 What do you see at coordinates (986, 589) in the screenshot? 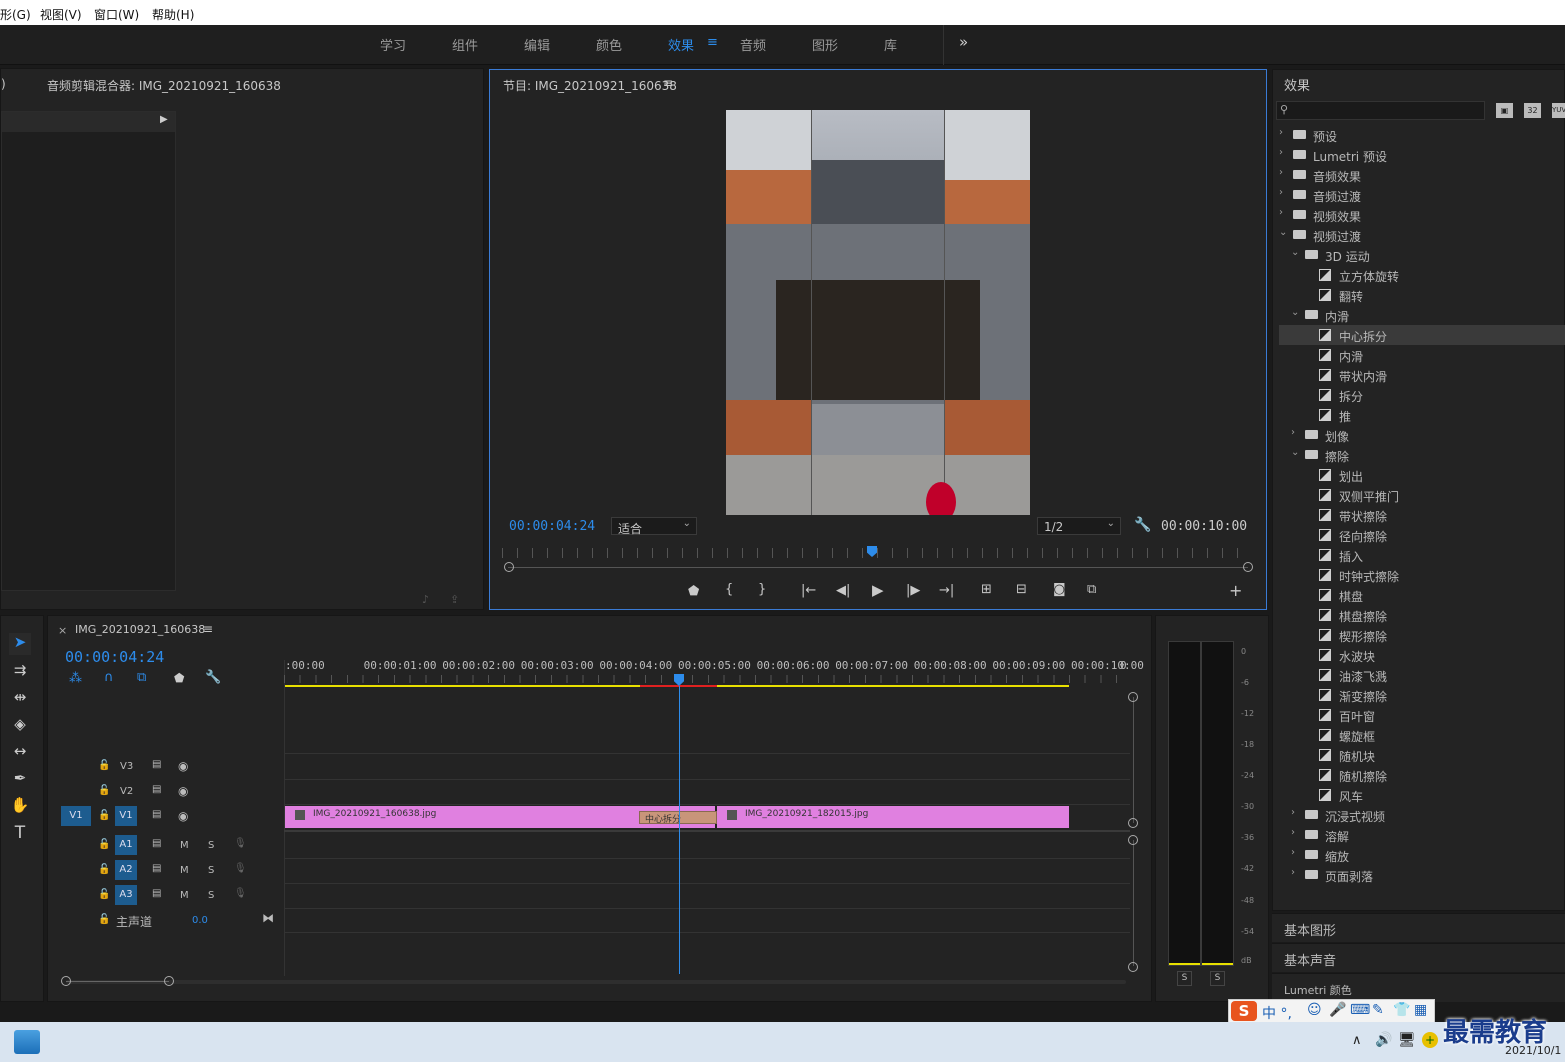
I see `lift-icon: ⊞` at bounding box center [986, 589].